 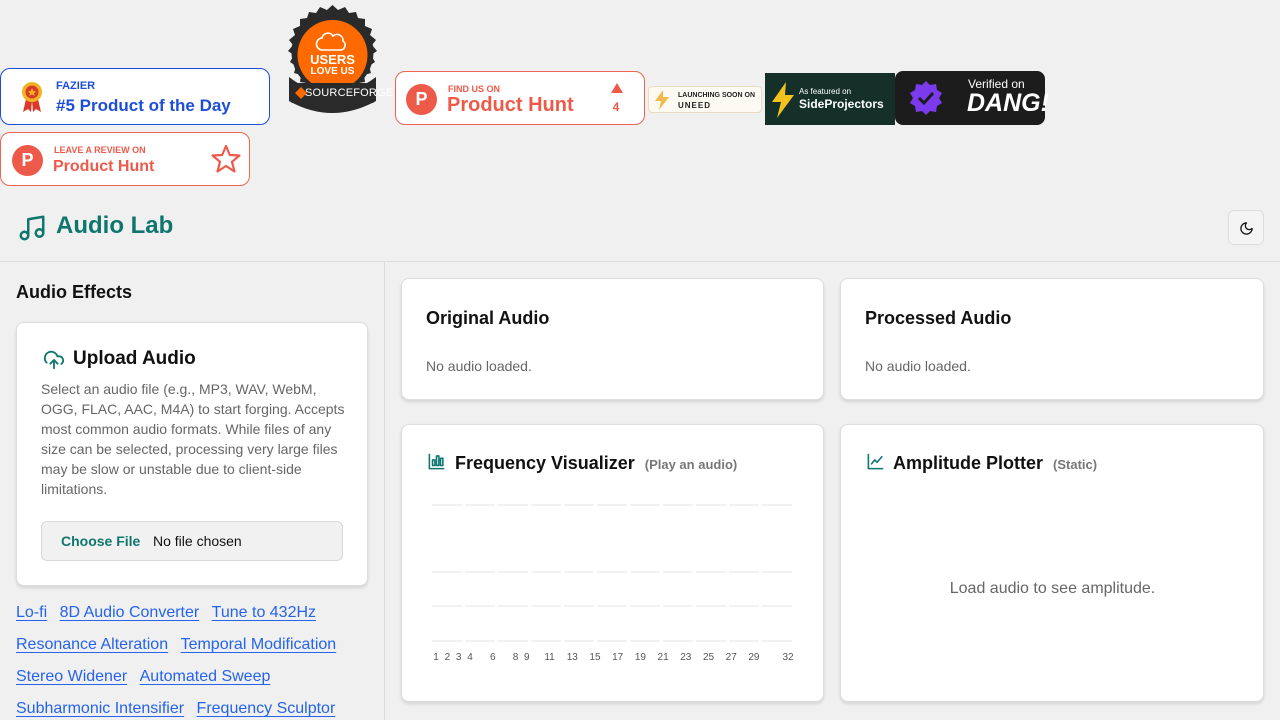 I want to click on sourceforge-users: USERS, so click(x=332, y=59).